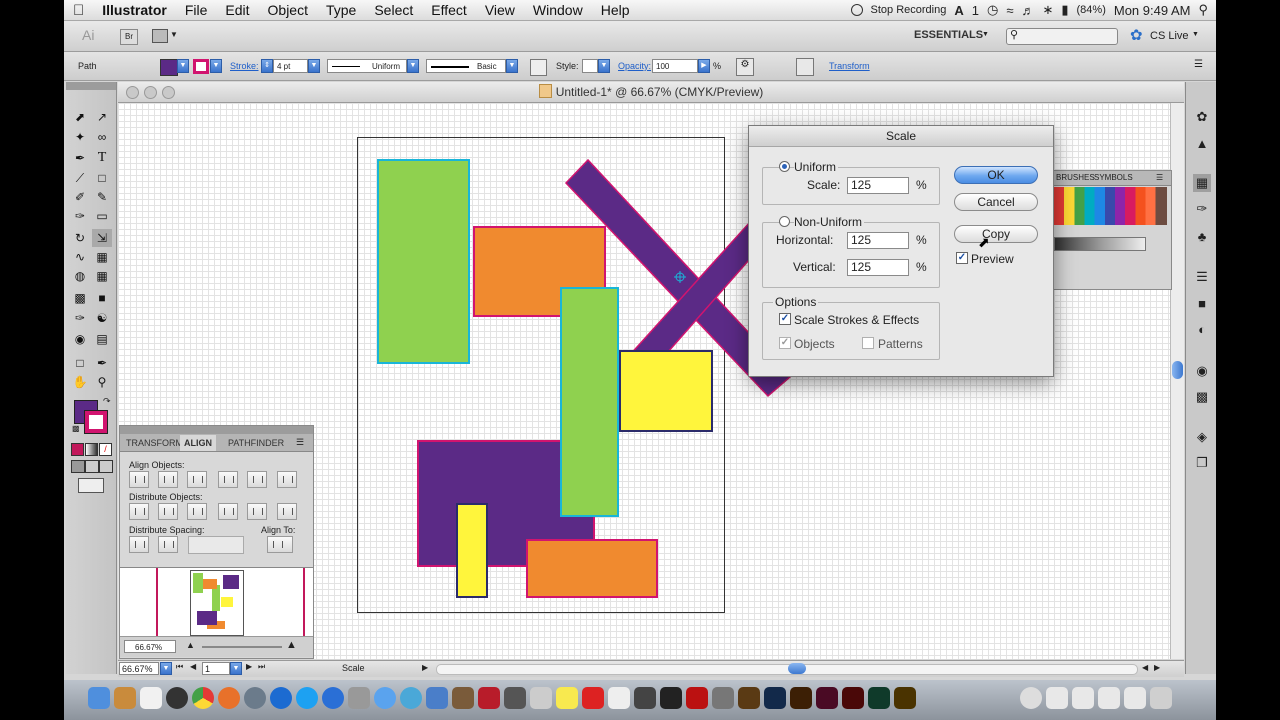 The image size is (1280, 720). I want to click on transform-panel-link: Transform, so click(849, 66).